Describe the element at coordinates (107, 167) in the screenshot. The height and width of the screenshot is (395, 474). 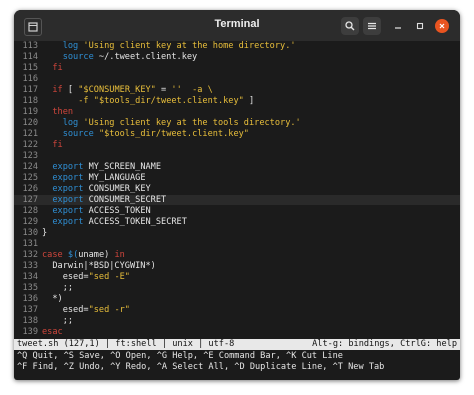
I see `line-code: export MY_SCREEN_NAME` at that location.